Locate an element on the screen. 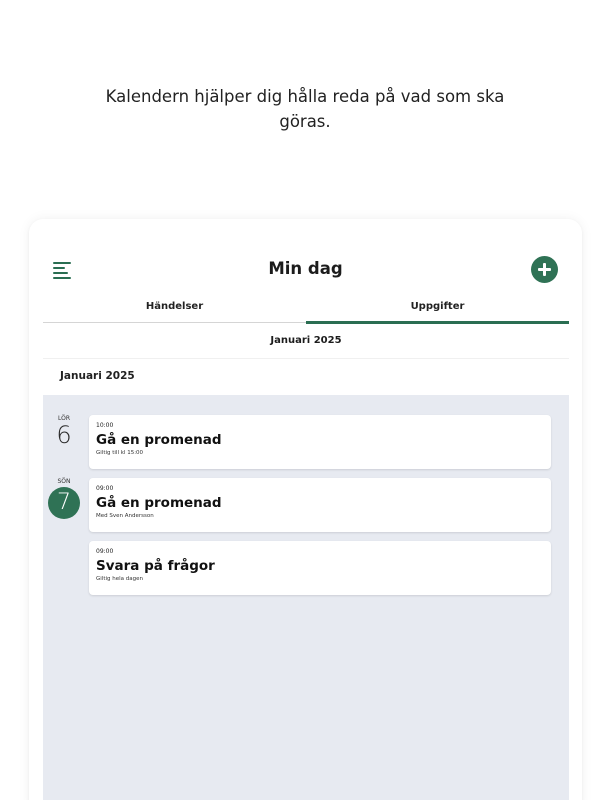  event-subtitle: Med Sven Andersson is located at coordinates (125, 516).